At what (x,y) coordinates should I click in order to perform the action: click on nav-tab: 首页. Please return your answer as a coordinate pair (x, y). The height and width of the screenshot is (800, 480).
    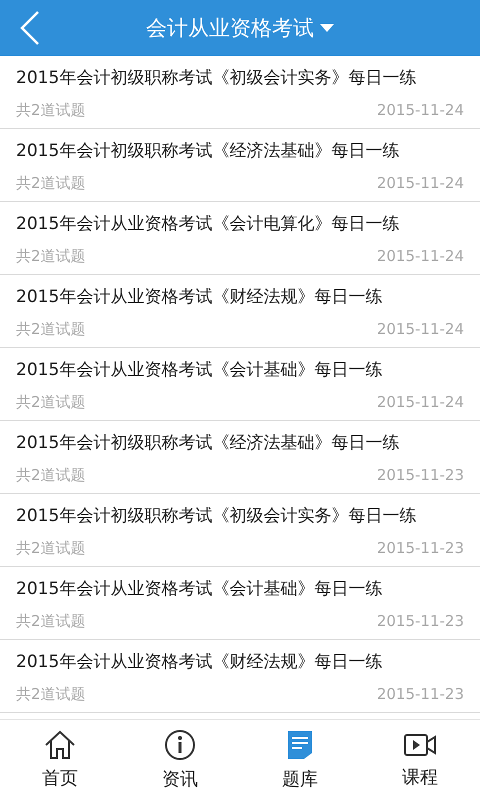
    Looking at the image, I should click on (60, 760).